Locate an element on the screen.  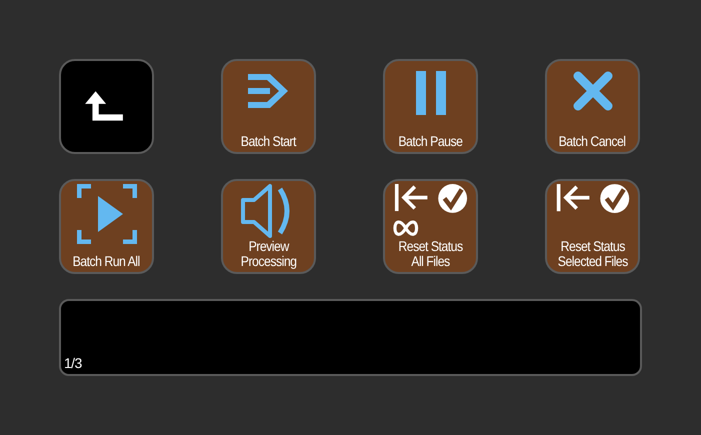
play-frame-icon is located at coordinates (106, 214).